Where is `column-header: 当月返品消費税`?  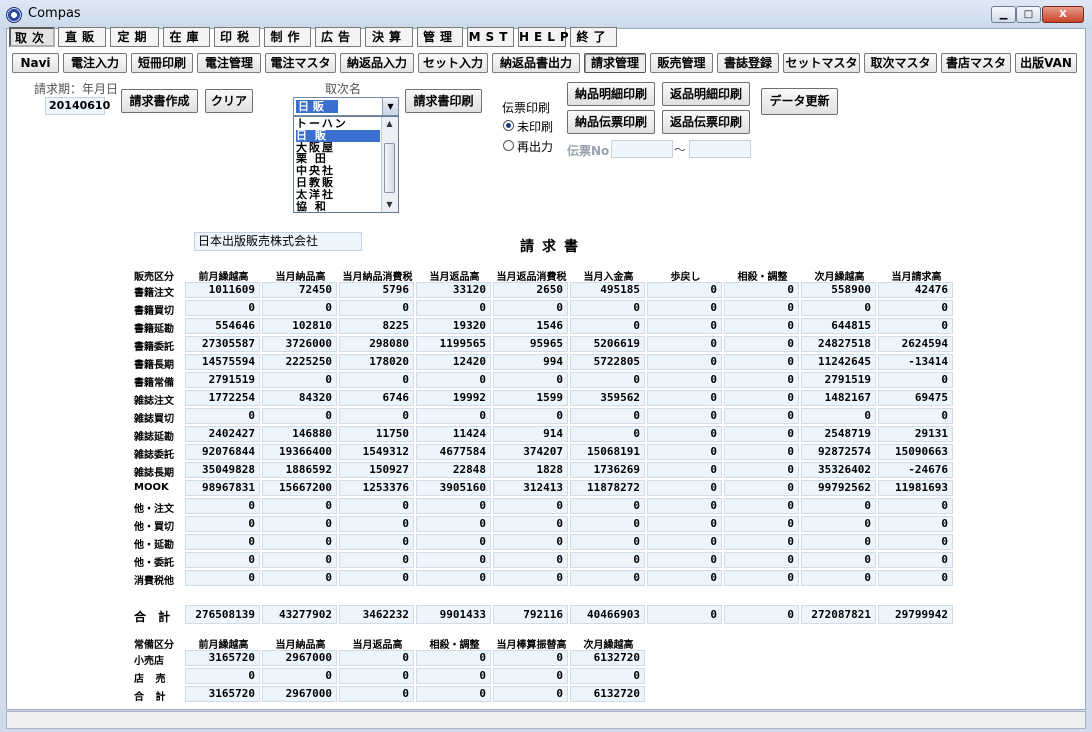 column-header: 当月返品消費税 is located at coordinates (531, 277).